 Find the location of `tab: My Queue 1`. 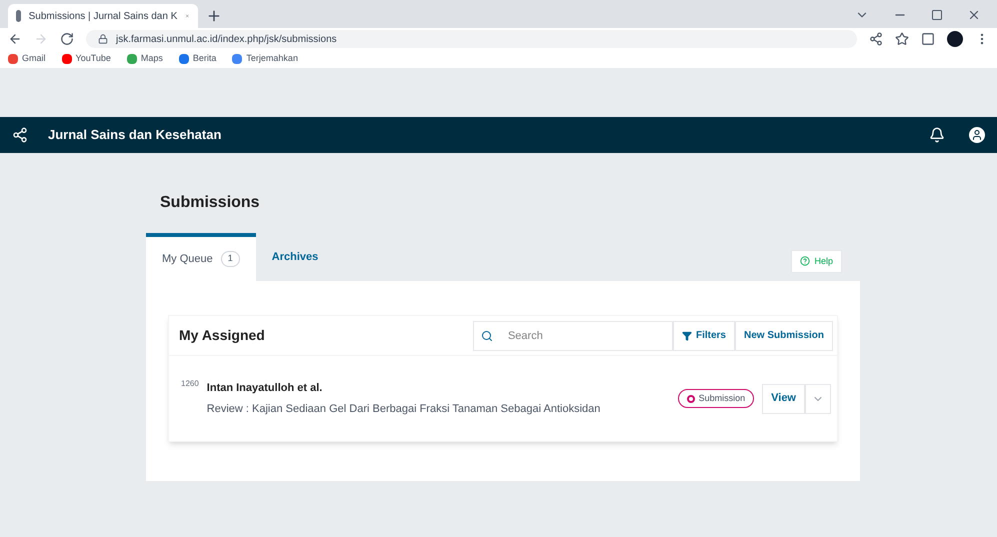

tab: My Queue 1 is located at coordinates (201, 257).